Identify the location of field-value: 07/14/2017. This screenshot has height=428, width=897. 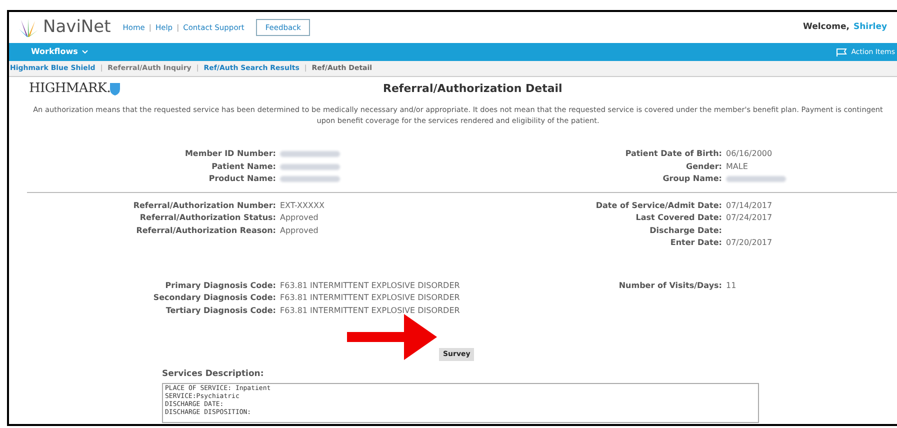
(749, 206).